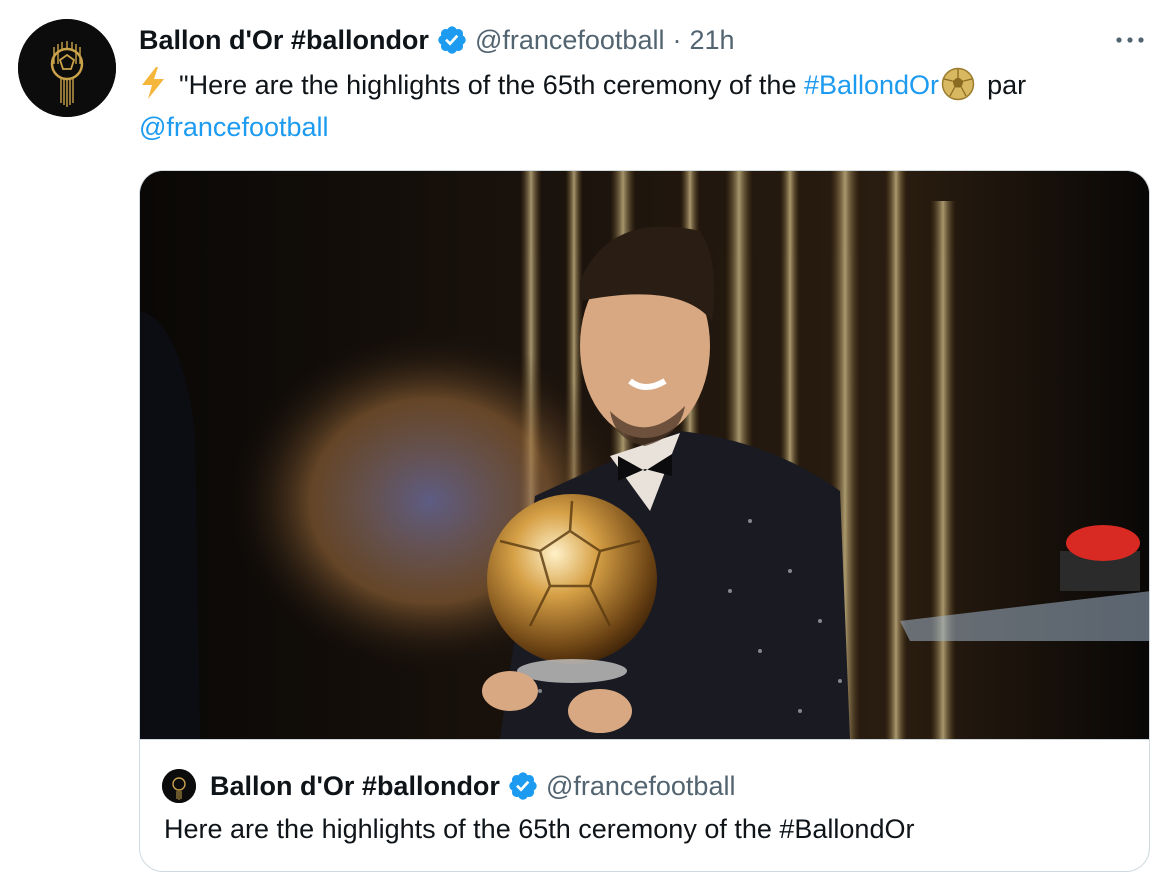 Image resolution: width=1170 pixels, height=886 pixels. What do you see at coordinates (641, 786) in the screenshot?
I see `quoted-author-handle: @francefootball` at bounding box center [641, 786].